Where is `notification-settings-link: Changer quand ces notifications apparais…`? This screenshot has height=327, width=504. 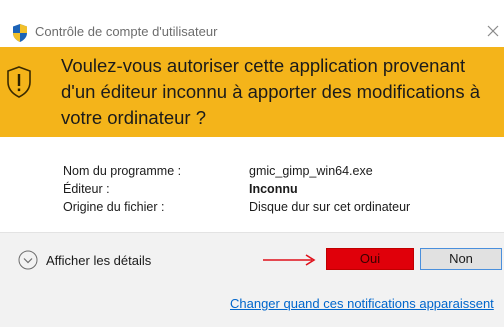 notification-settings-link: Changer quand ces notifications apparais… is located at coordinates (362, 303).